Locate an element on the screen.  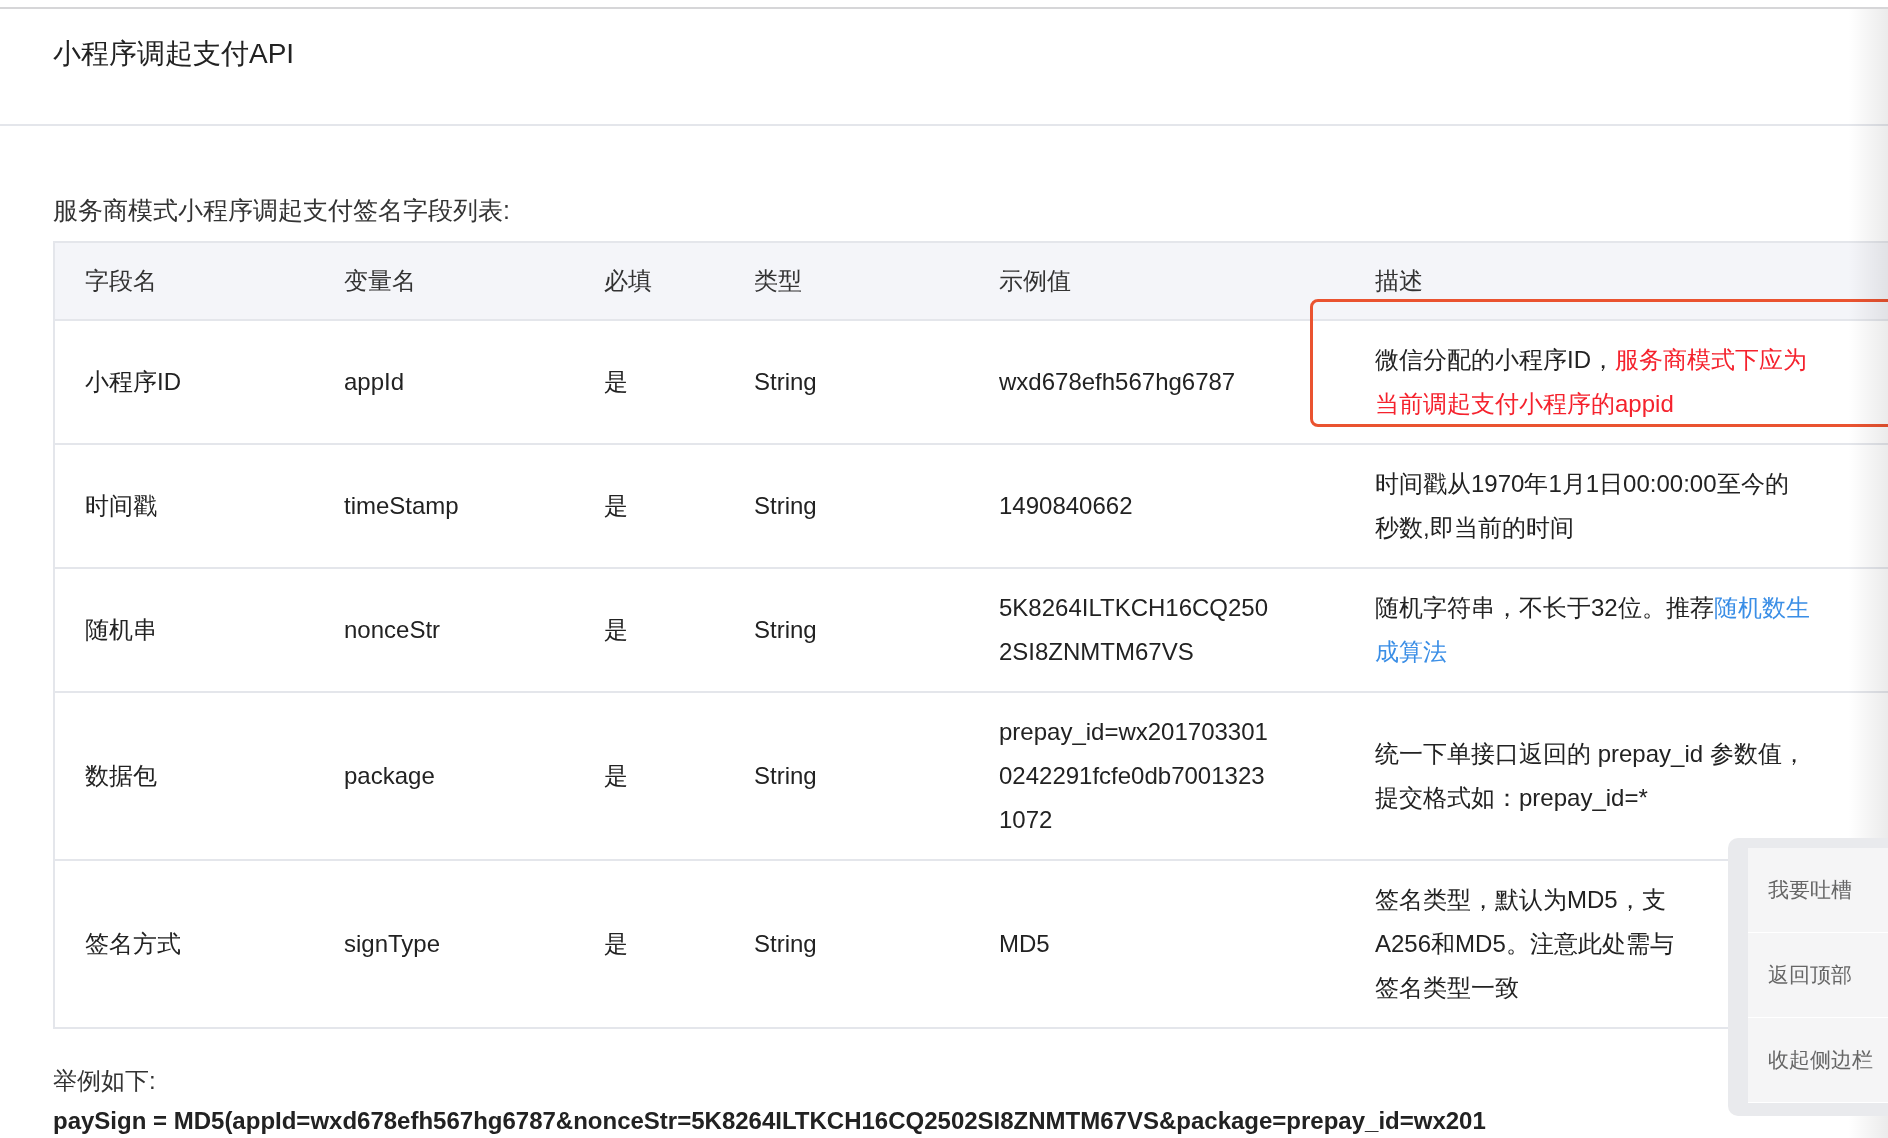
emphasized-note: 服务商模式下应为 is located at coordinates (1711, 359).